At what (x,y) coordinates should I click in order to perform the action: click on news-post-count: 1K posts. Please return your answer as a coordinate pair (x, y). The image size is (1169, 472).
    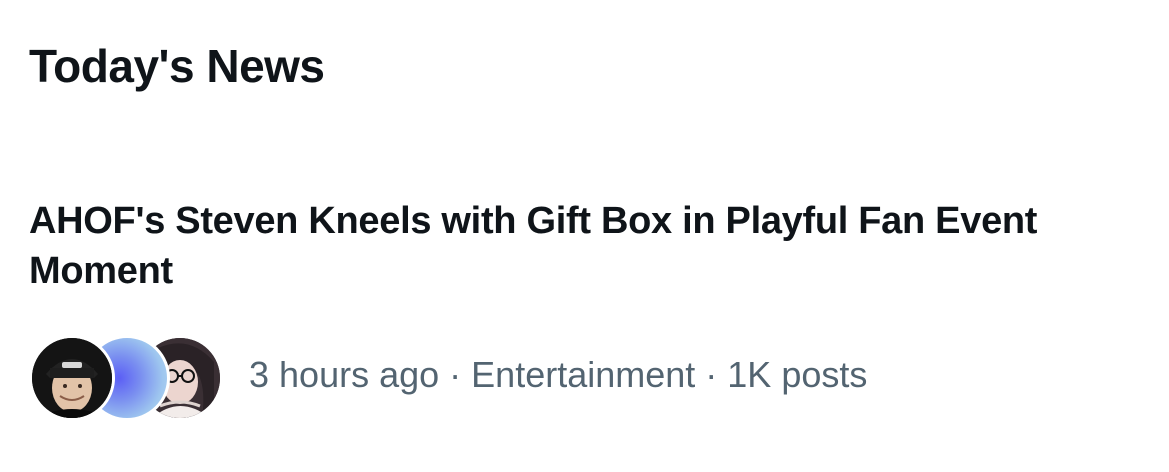
    Looking at the image, I should click on (797, 374).